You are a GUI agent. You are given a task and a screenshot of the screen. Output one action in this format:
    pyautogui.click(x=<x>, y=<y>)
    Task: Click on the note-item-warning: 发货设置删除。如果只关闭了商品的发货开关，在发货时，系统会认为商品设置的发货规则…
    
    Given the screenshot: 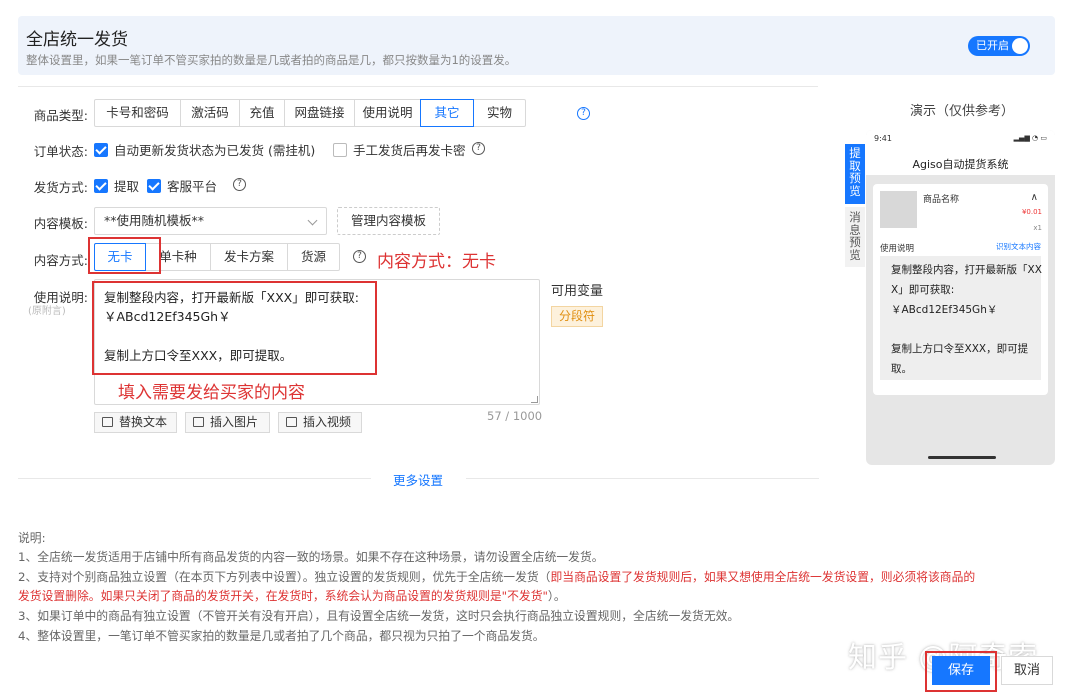 What is the action you would take?
    pyautogui.click(x=283, y=596)
    